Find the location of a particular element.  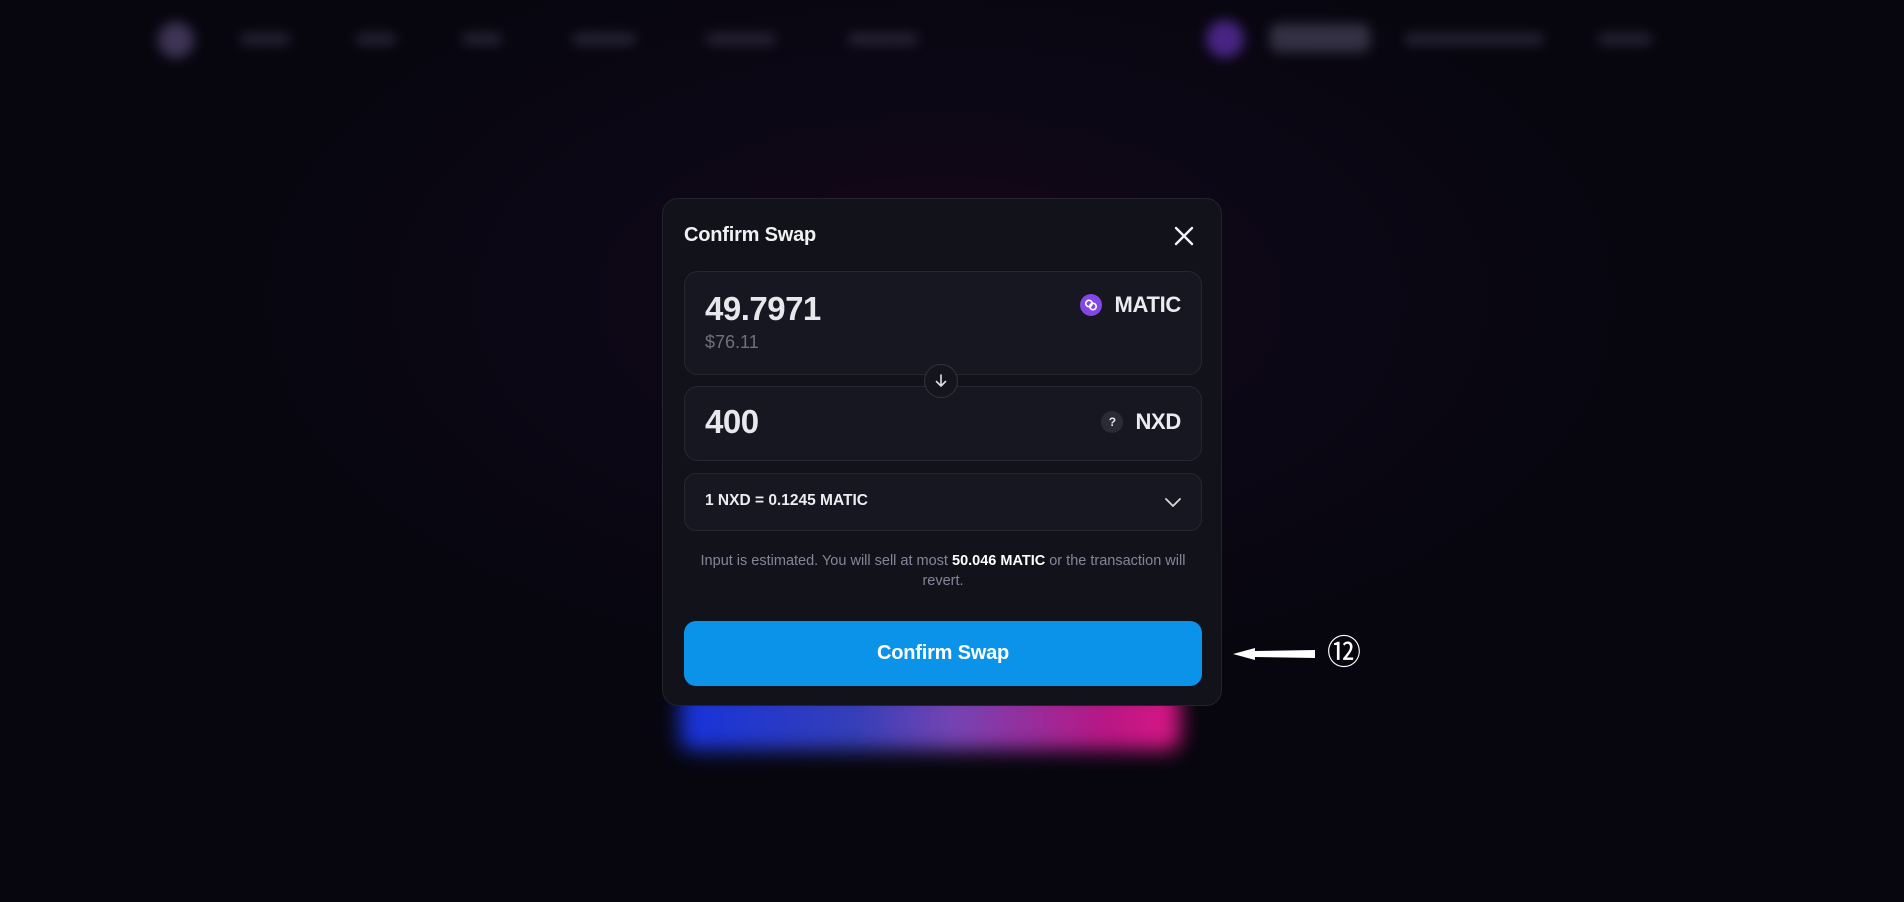

confirm-swap-button: Confirm Swap is located at coordinates (943, 653).